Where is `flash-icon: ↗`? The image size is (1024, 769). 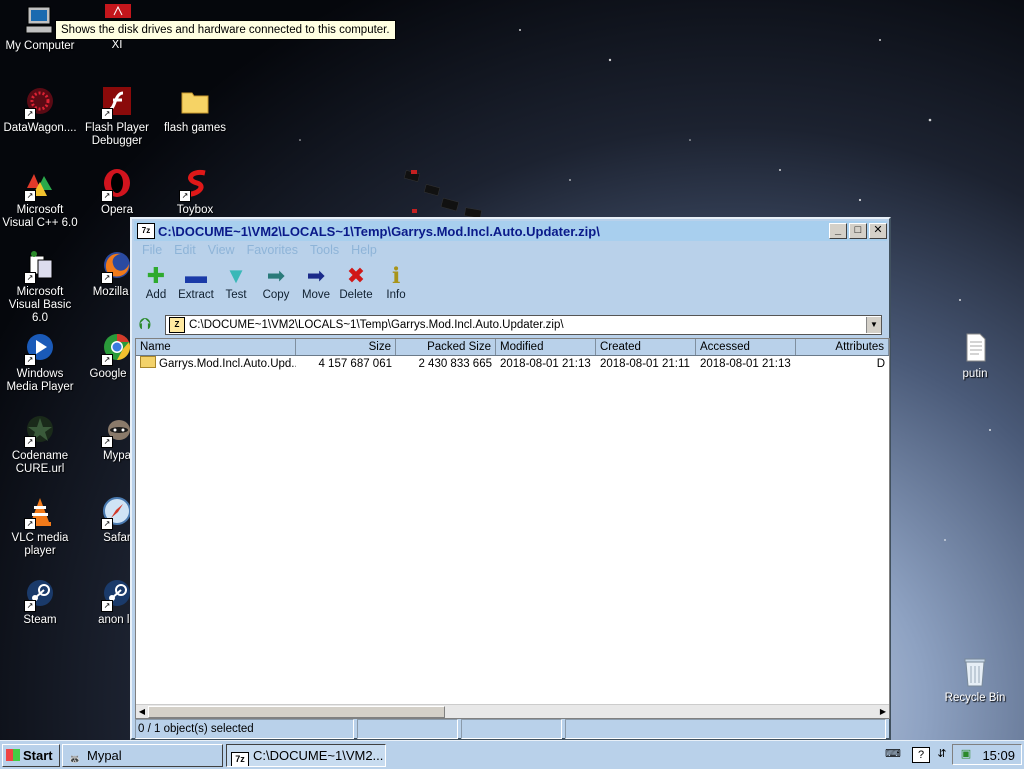
flash-icon: ↗ is located at coordinates (117, 103).